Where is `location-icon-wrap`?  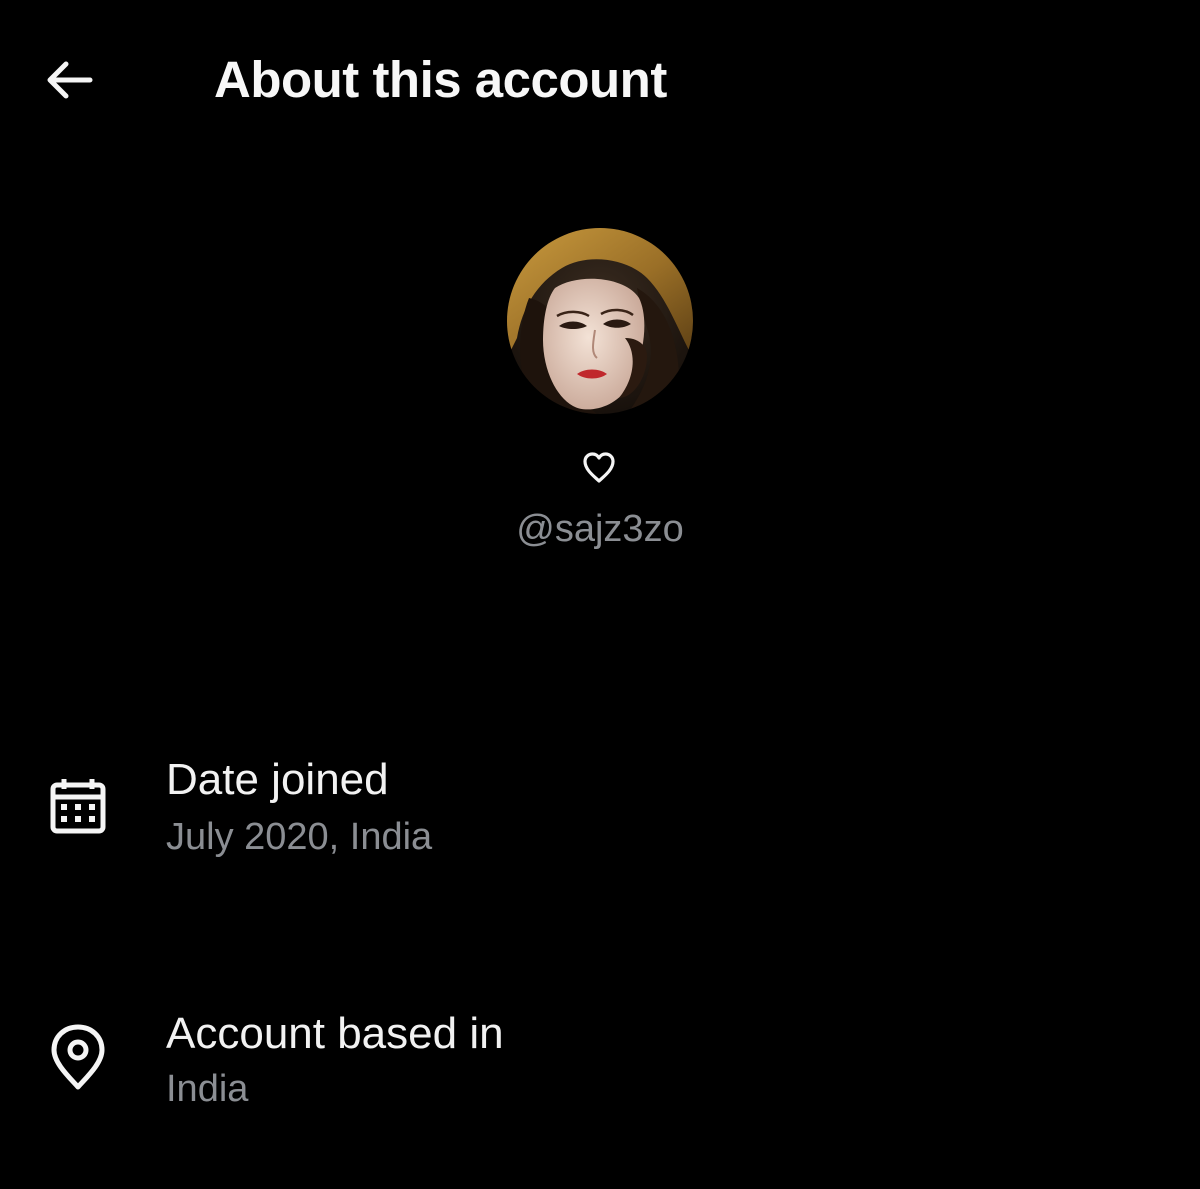
location-icon-wrap is located at coordinates (78, 1058).